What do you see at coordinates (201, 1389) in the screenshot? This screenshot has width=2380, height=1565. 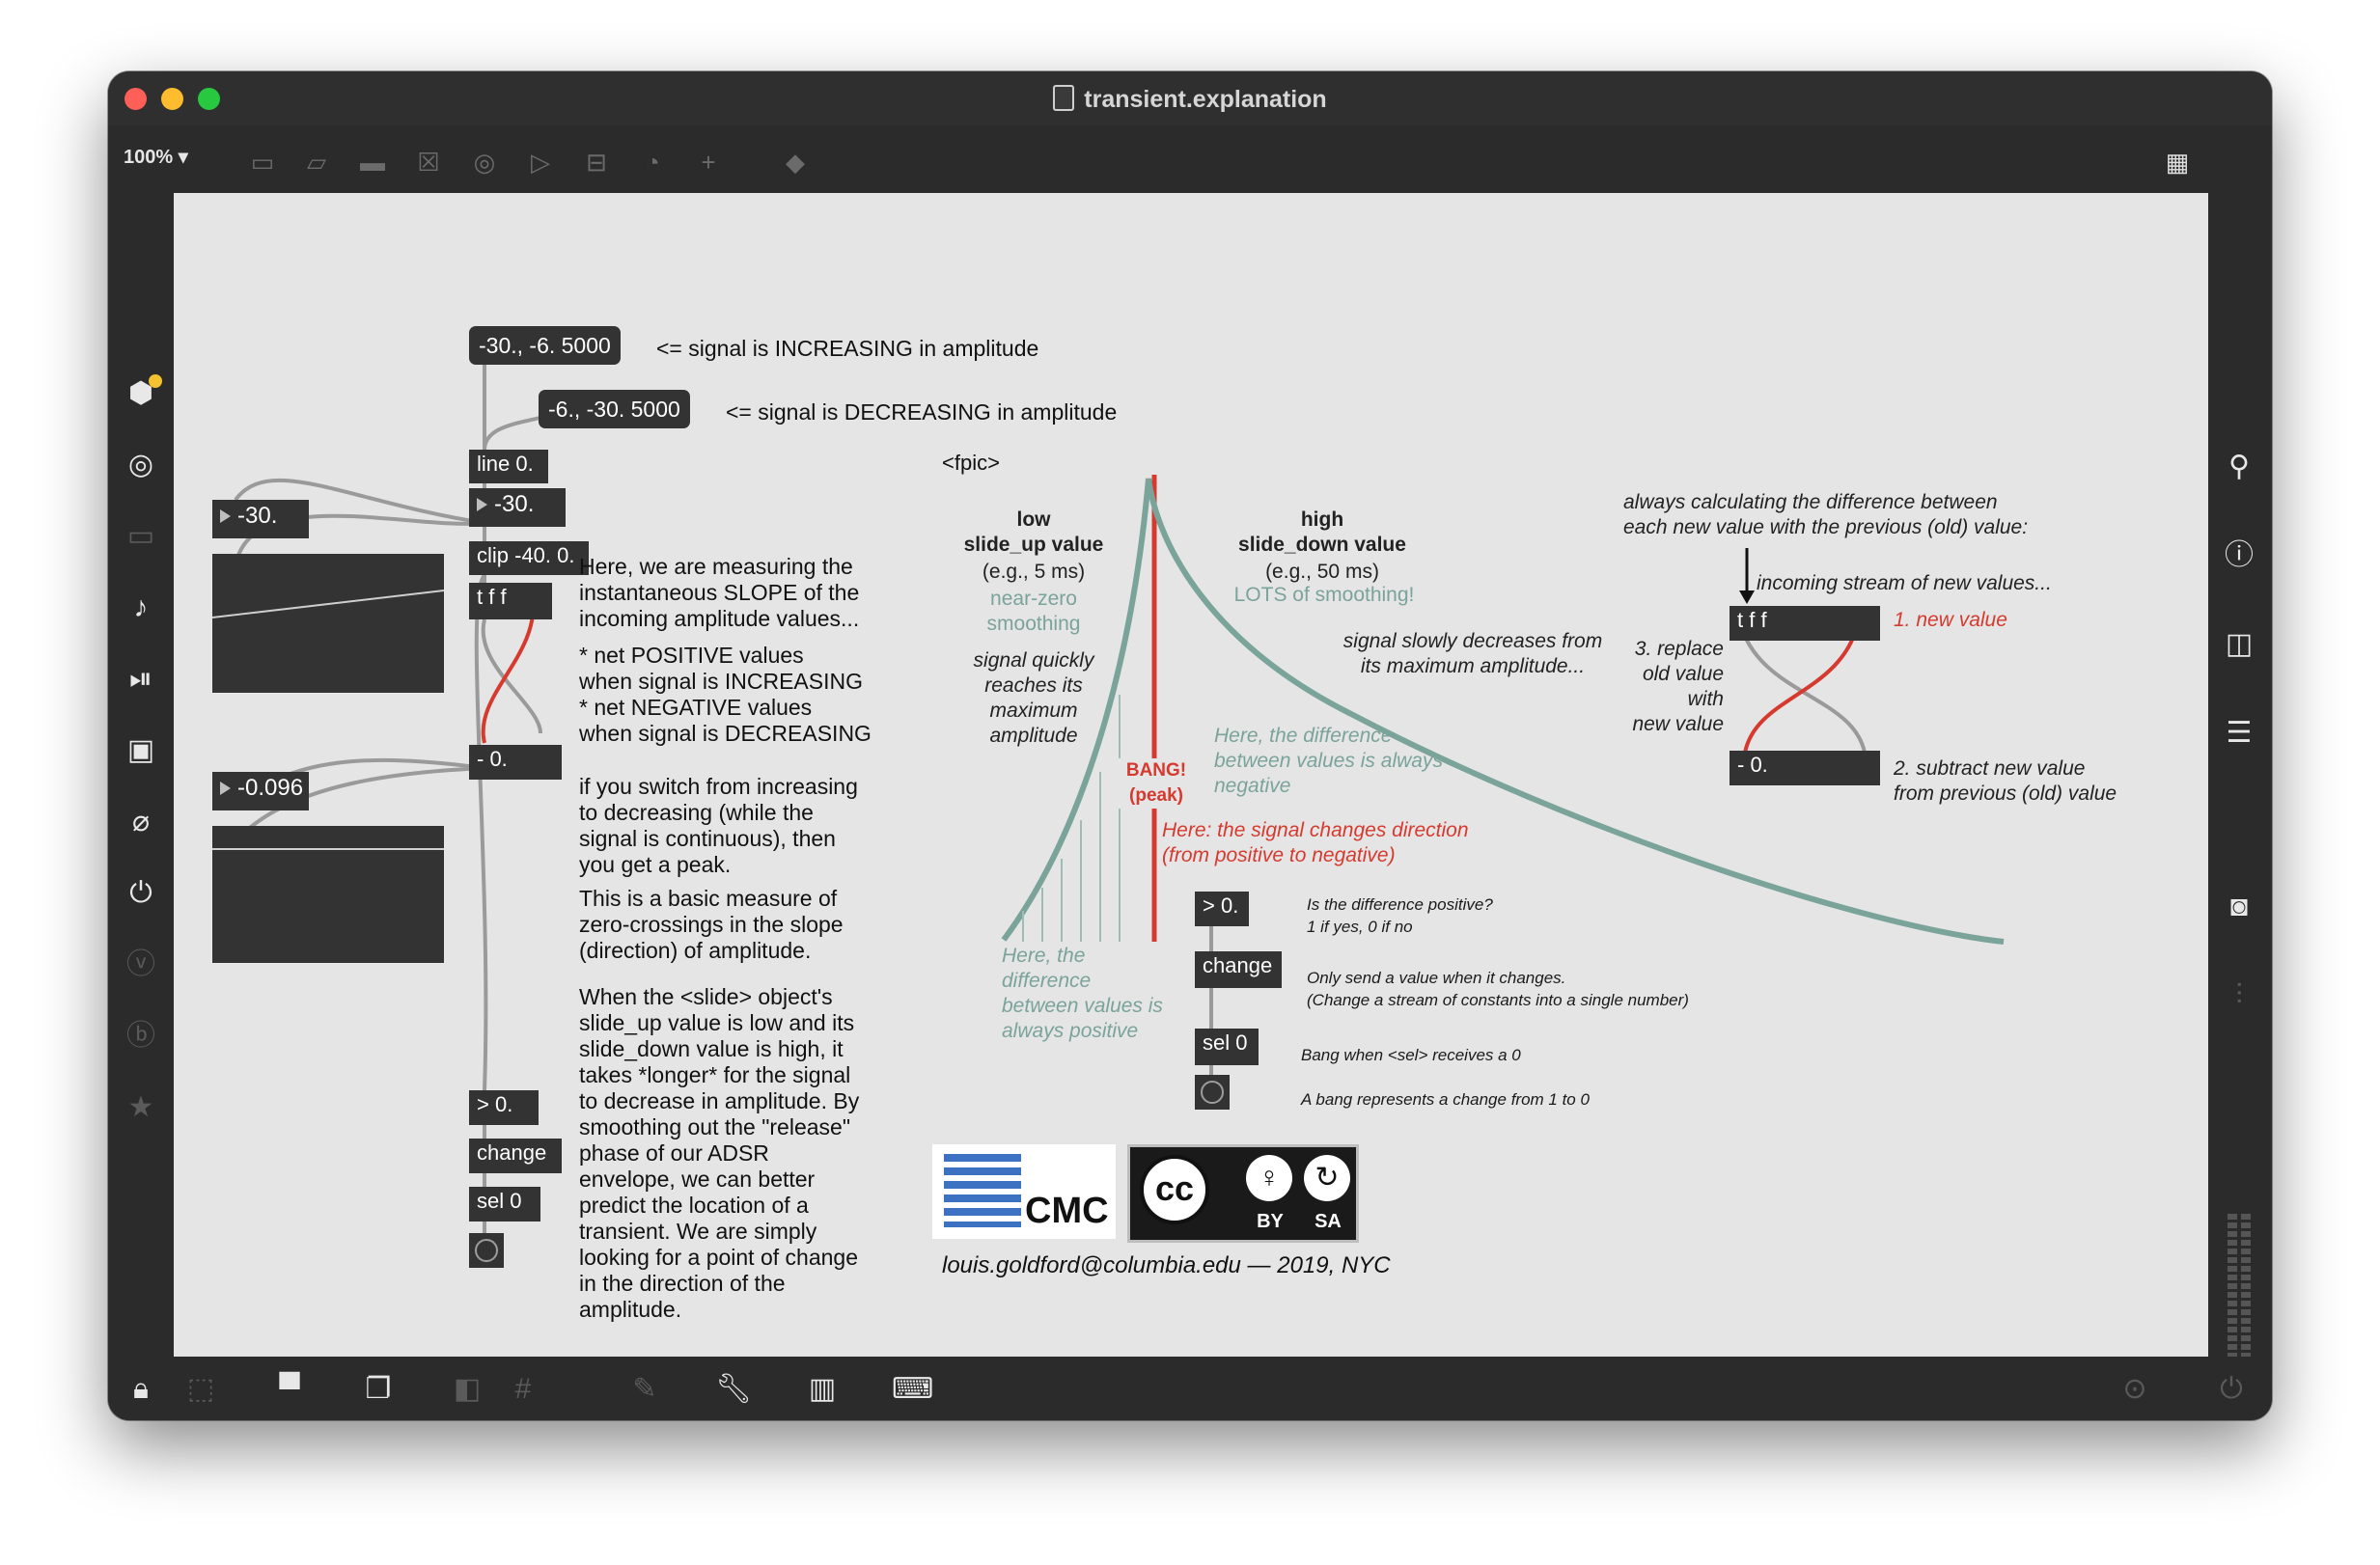 I see `edit-select-icon: ⬚` at bounding box center [201, 1389].